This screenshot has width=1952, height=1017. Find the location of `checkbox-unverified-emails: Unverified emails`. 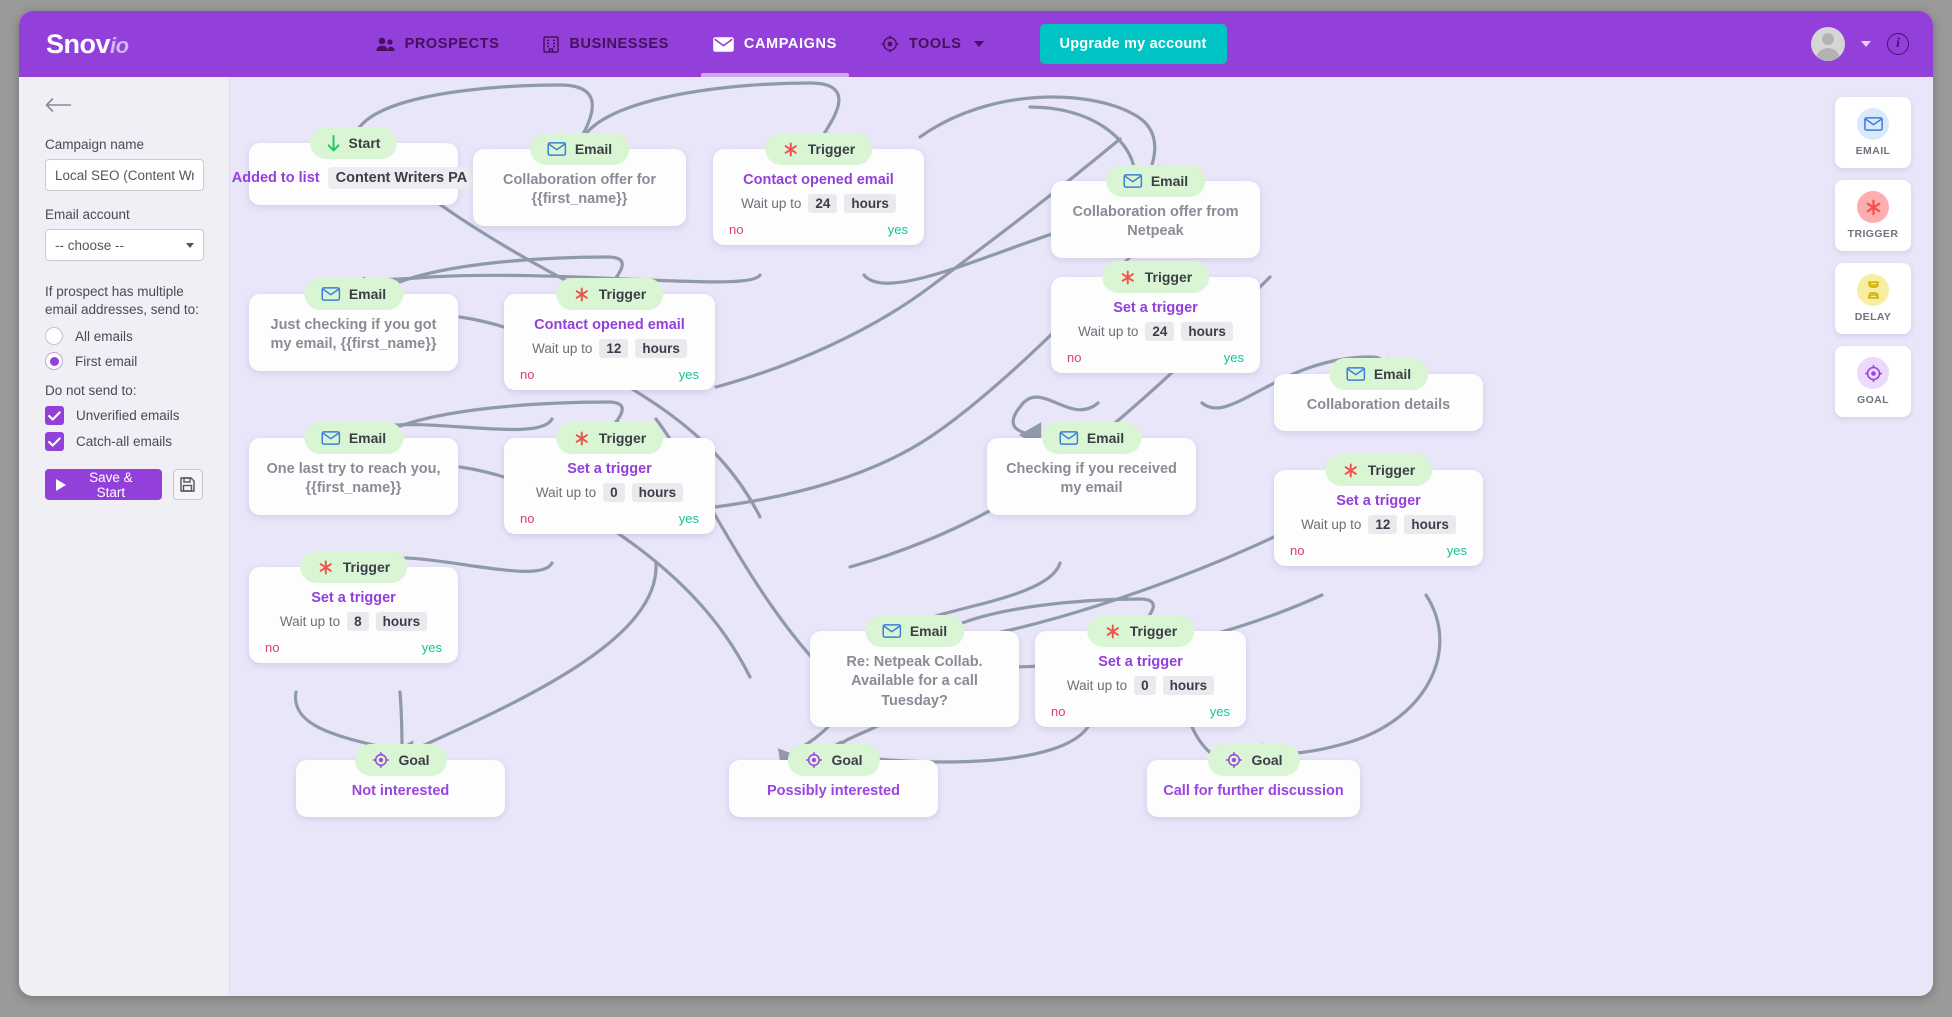

checkbox-unverified-emails: Unverified emails is located at coordinates (124, 416).